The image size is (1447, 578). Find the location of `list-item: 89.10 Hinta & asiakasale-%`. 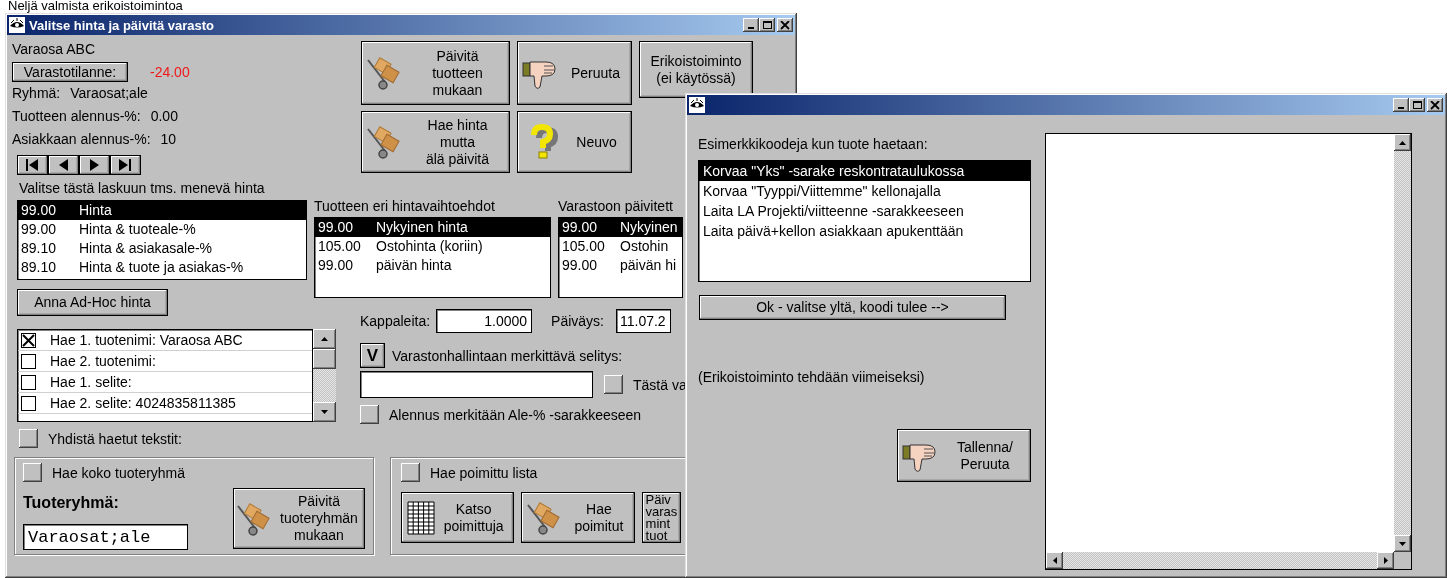

list-item: 89.10 Hinta & asiakasale-% is located at coordinates (162, 248).